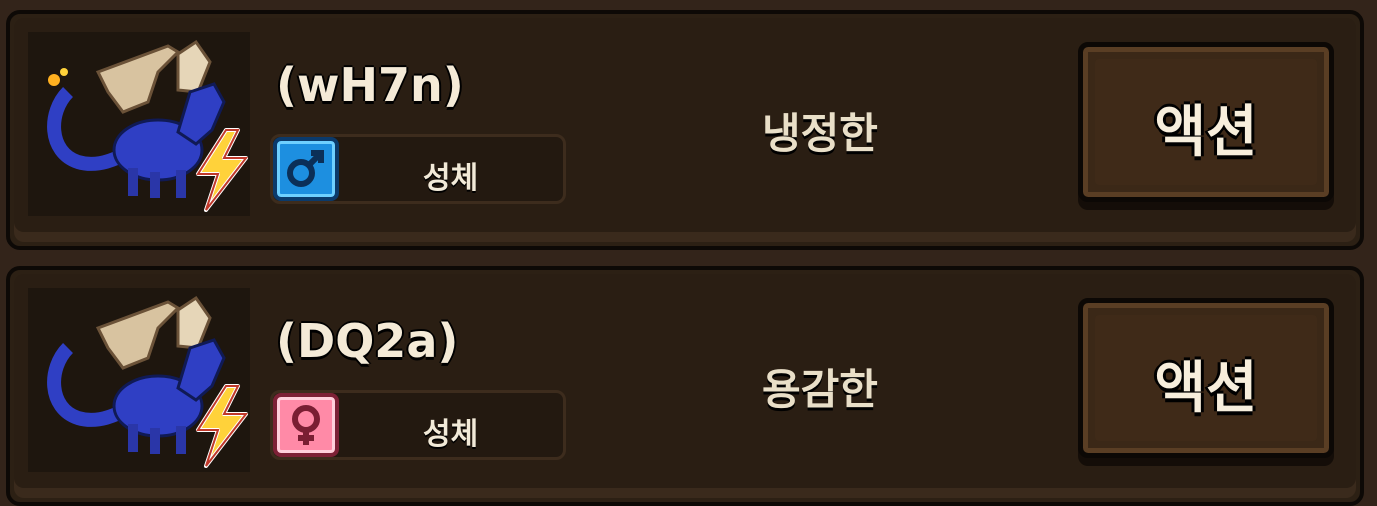 The height and width of the screenshot is (506, 1377). I want to click on temperament-label: 냉정한, so click(820, 133).